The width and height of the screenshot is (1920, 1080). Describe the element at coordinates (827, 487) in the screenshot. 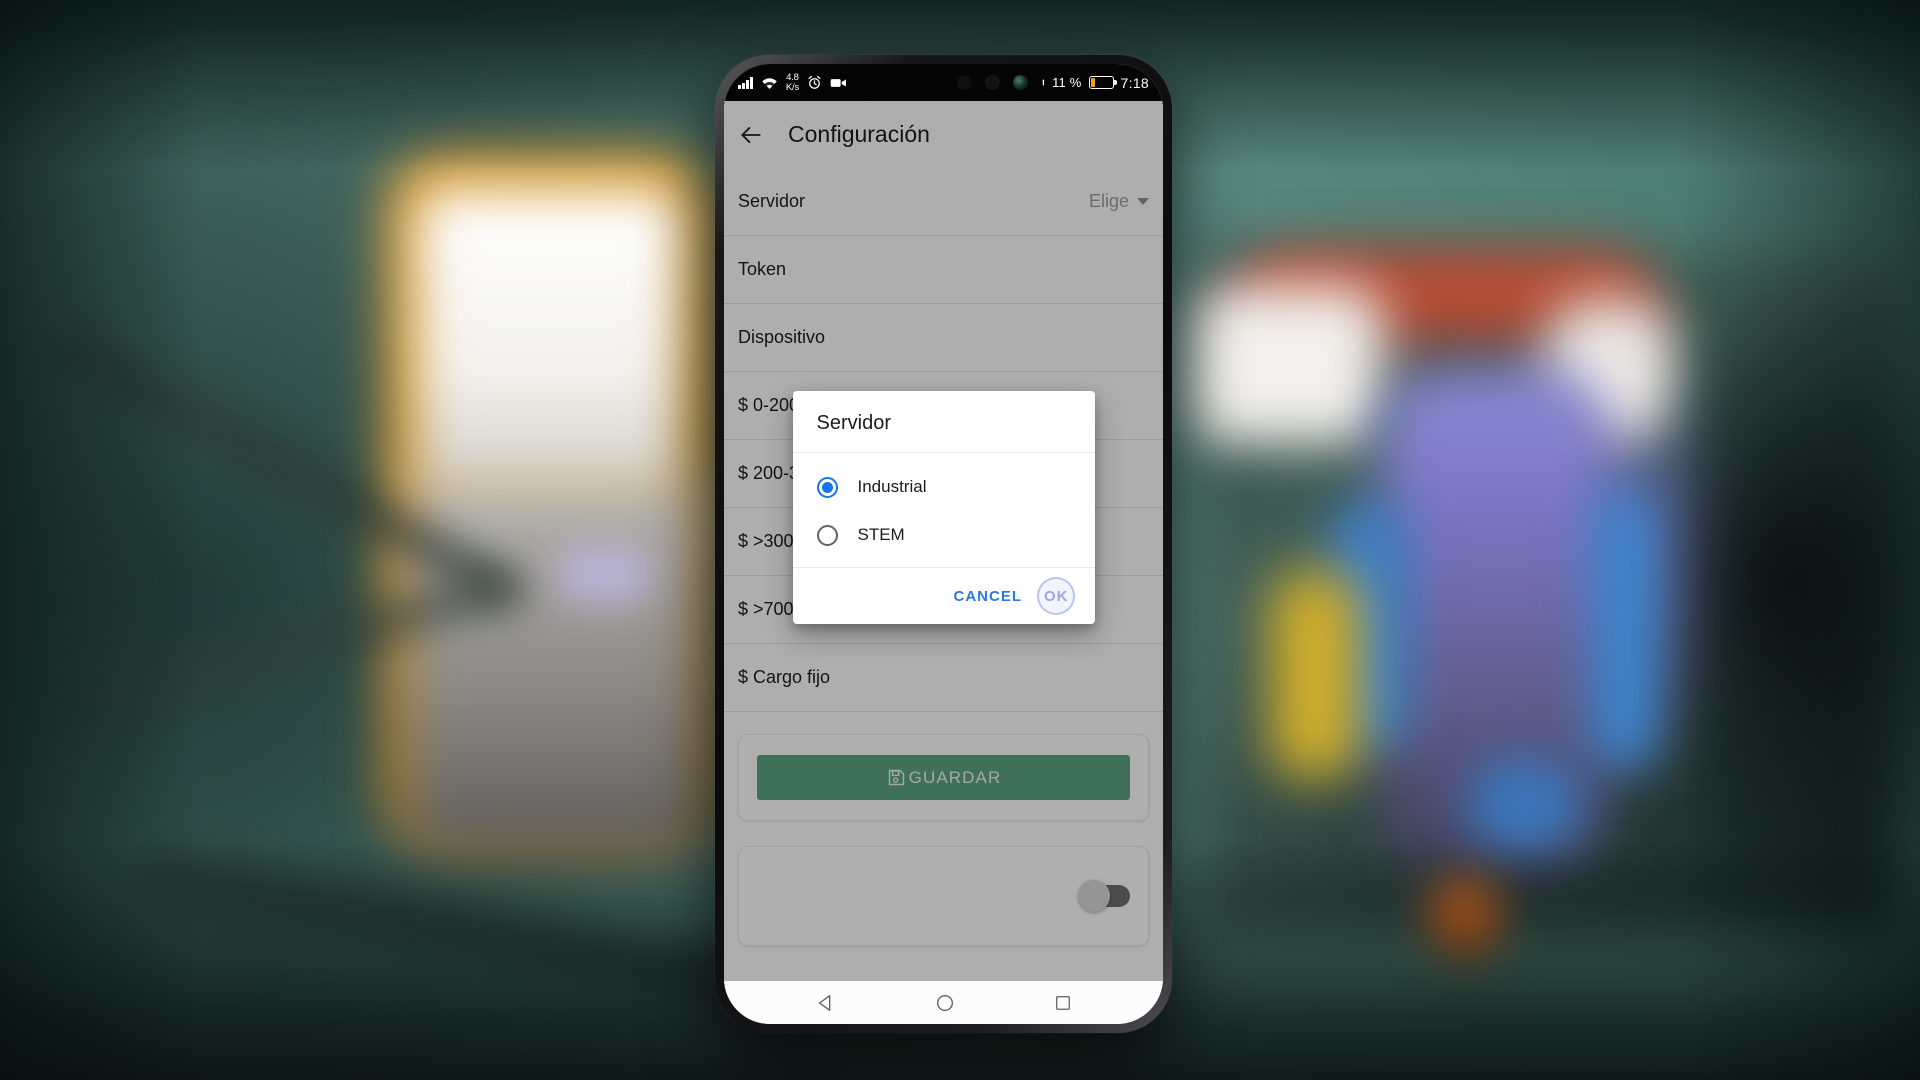

I see `radio-button-selected-icon` at that location.